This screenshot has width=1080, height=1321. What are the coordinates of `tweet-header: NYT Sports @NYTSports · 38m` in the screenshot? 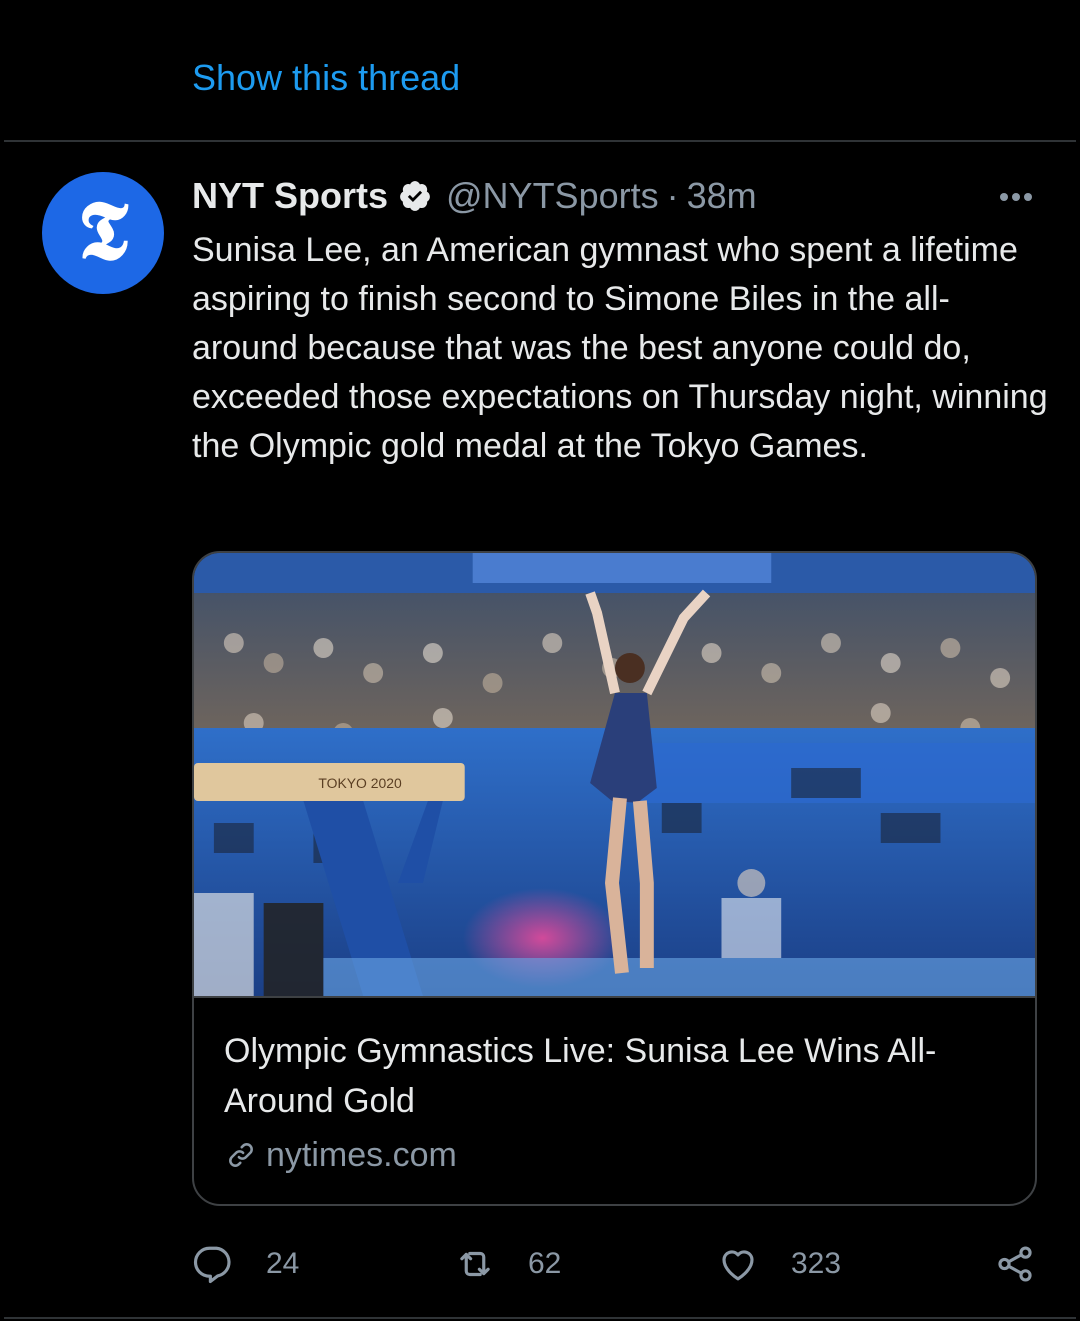 It's located at (474, 196).